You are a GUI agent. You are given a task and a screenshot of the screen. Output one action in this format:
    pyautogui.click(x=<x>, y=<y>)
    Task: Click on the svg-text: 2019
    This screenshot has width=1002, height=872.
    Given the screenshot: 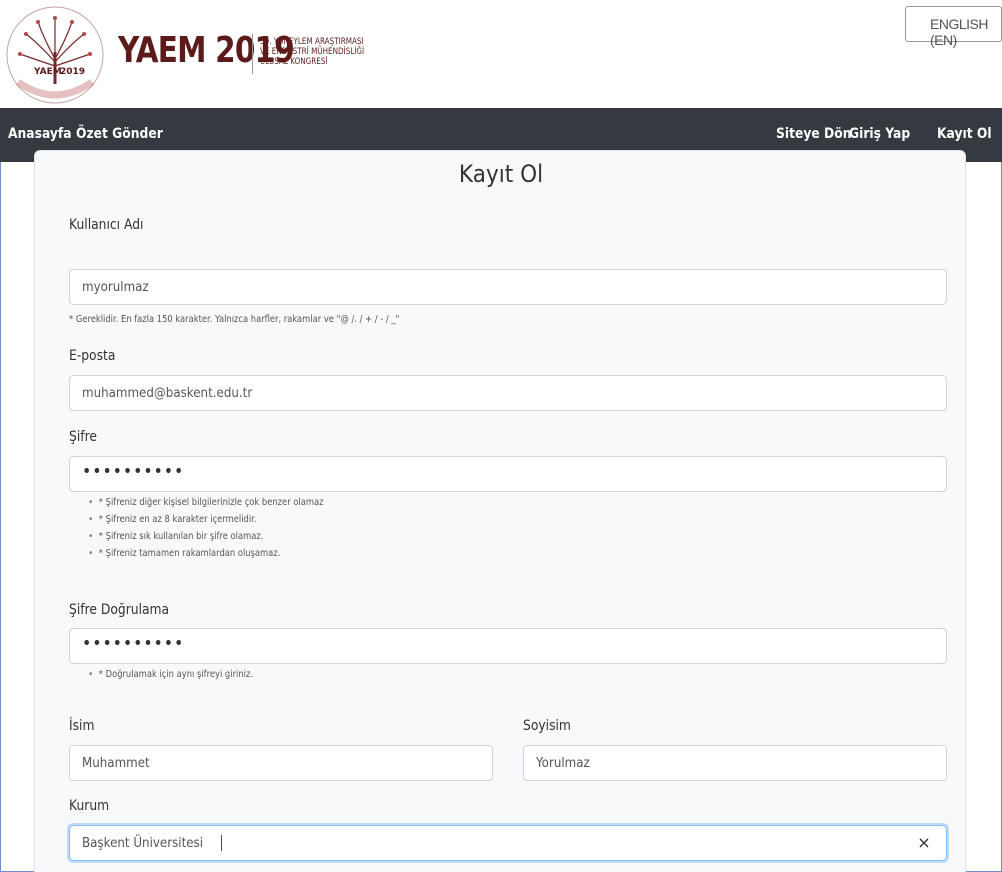 What is the action you would take?
    pyautogui.click(x=72, y=72)
    